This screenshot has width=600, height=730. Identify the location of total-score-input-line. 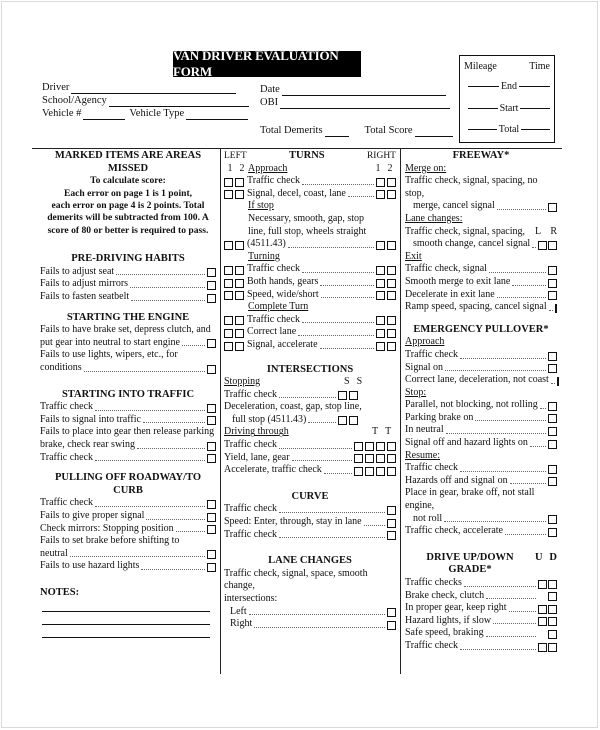
(433, 132).